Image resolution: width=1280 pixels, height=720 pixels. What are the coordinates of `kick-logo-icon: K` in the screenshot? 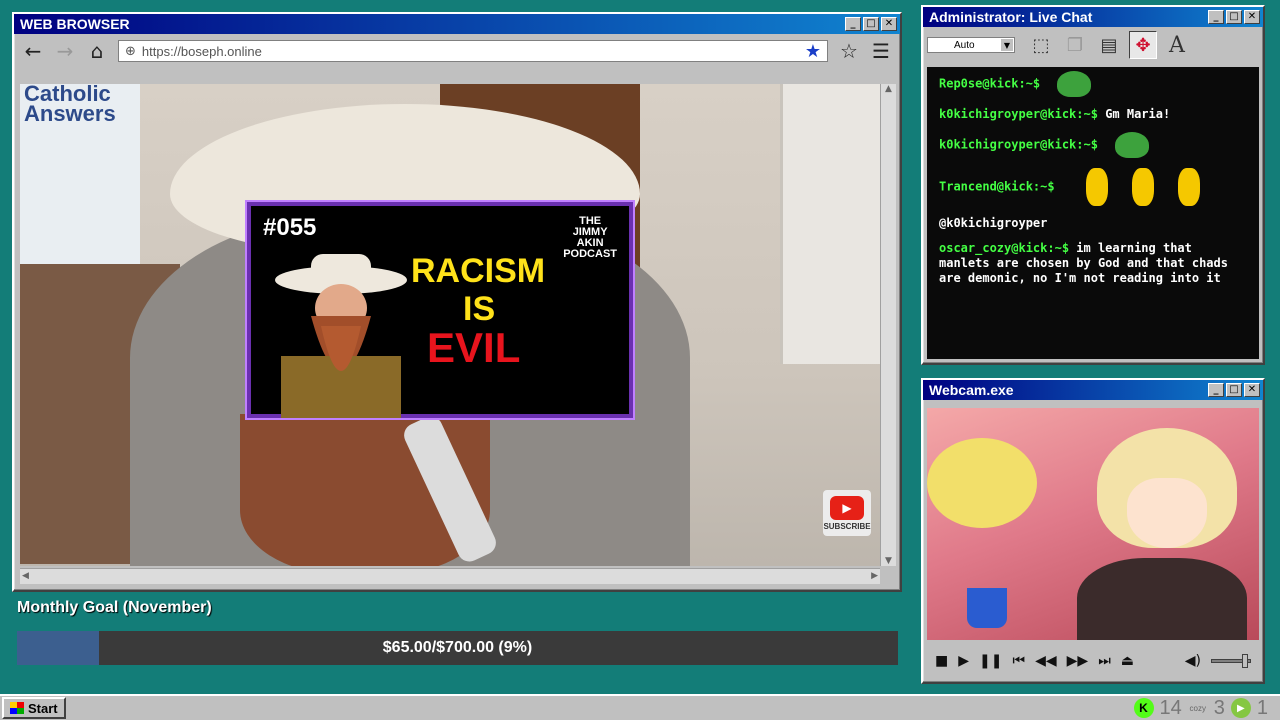 It's located at (1143, 708).